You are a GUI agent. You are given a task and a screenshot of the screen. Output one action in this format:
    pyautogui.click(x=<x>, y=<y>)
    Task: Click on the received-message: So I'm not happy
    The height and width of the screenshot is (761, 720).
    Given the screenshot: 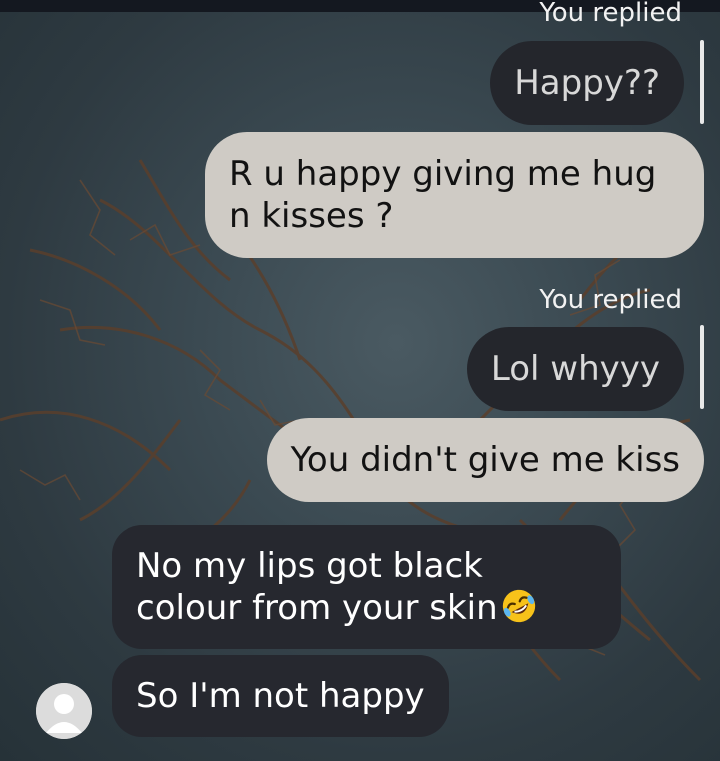 What is the action you would take?
    pyautogui.click(x=280, y=696)
    